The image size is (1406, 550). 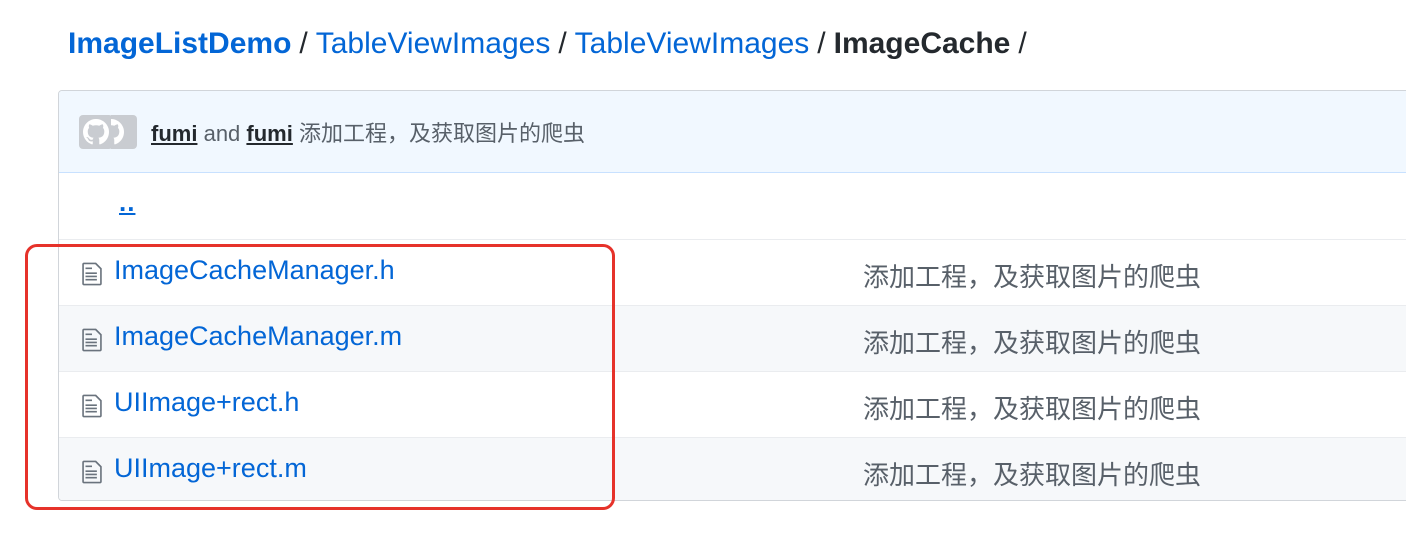 I want to click on commit-message-link: 添加工程，及获取图片的爬虫, so click(x=442, y=133).